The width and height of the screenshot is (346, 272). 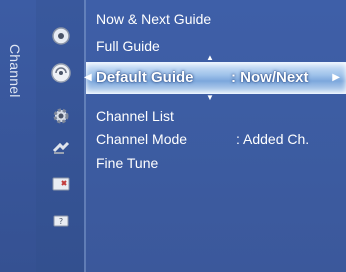 What do you see at coordinates (61, 36) in the screenshot?
I see `picture-icon` at bounding box center [61, 36].